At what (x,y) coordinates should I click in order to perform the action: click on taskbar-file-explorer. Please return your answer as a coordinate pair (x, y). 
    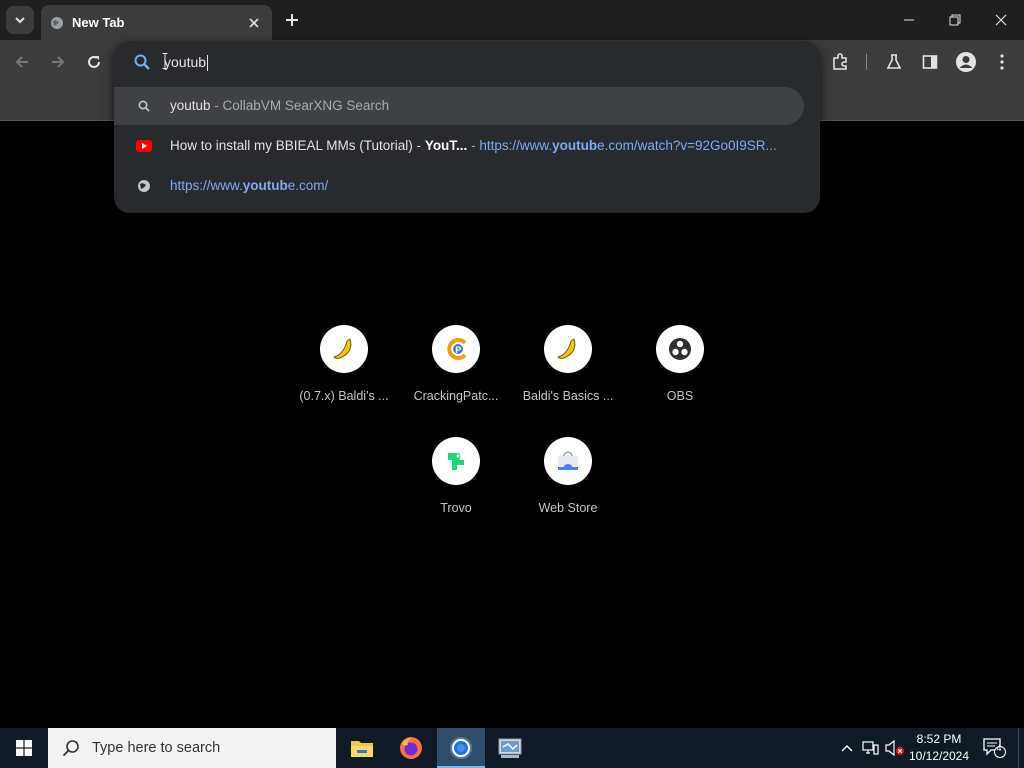
    Looking at the image, I should click on (362, 748).